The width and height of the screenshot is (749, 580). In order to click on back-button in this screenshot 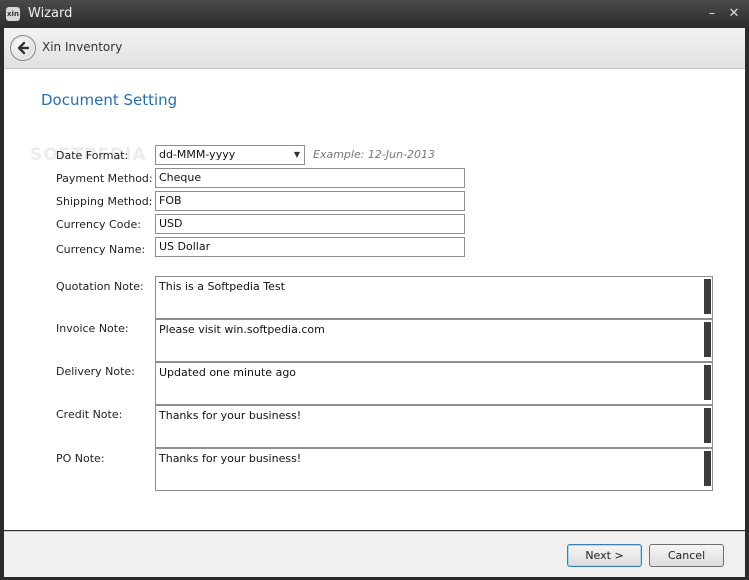, I will do `click(23, 48)`.